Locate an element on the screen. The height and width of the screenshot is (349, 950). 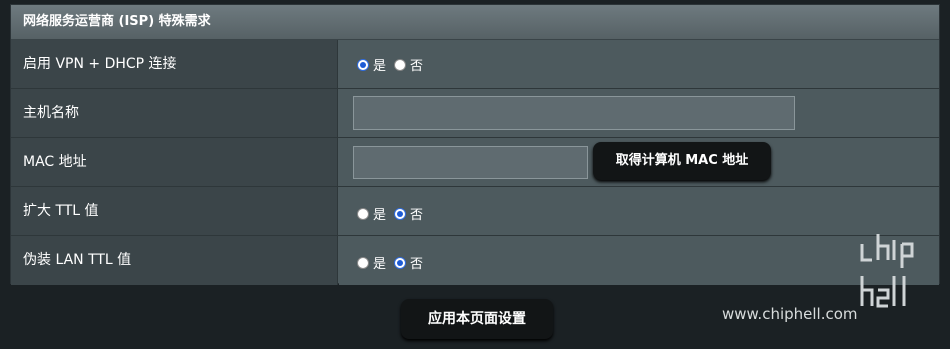
mac-value: 取得计算机 MAC 地址 is located at coordinates (639, 162).